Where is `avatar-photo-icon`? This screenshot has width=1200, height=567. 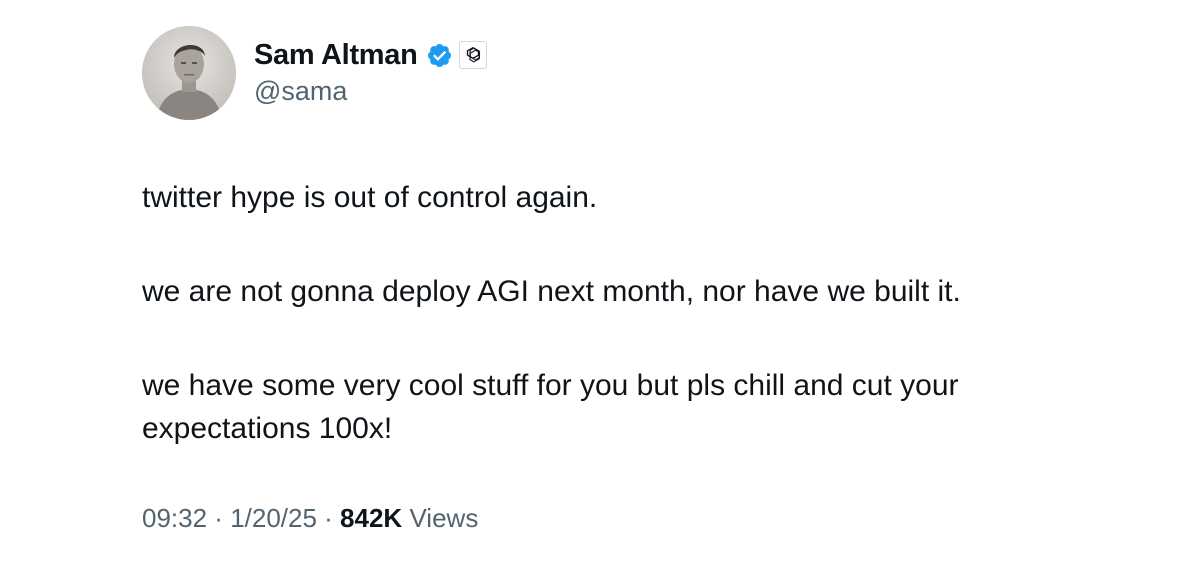 avatar-photo-icon is located at coordinates (189, 73).